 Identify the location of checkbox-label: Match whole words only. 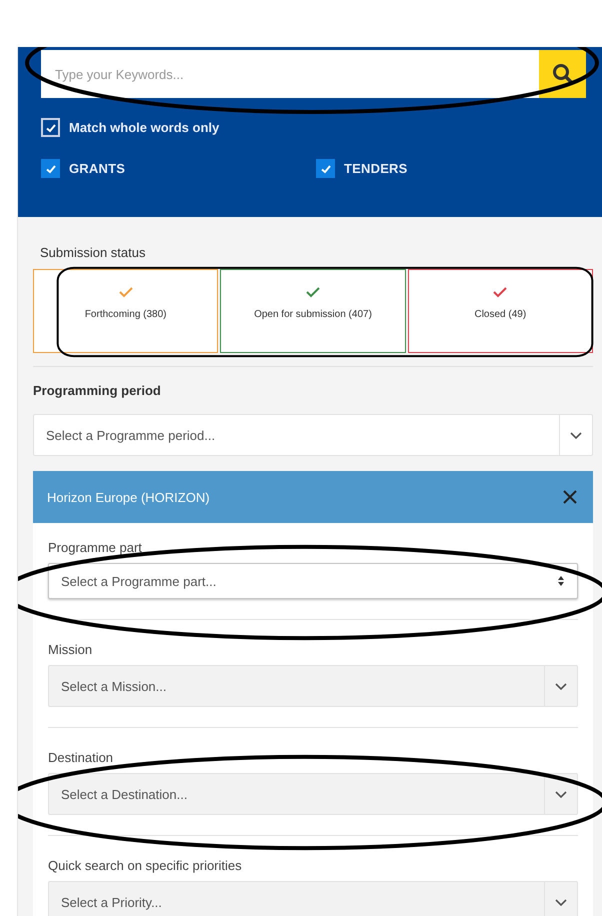
(144, 127).